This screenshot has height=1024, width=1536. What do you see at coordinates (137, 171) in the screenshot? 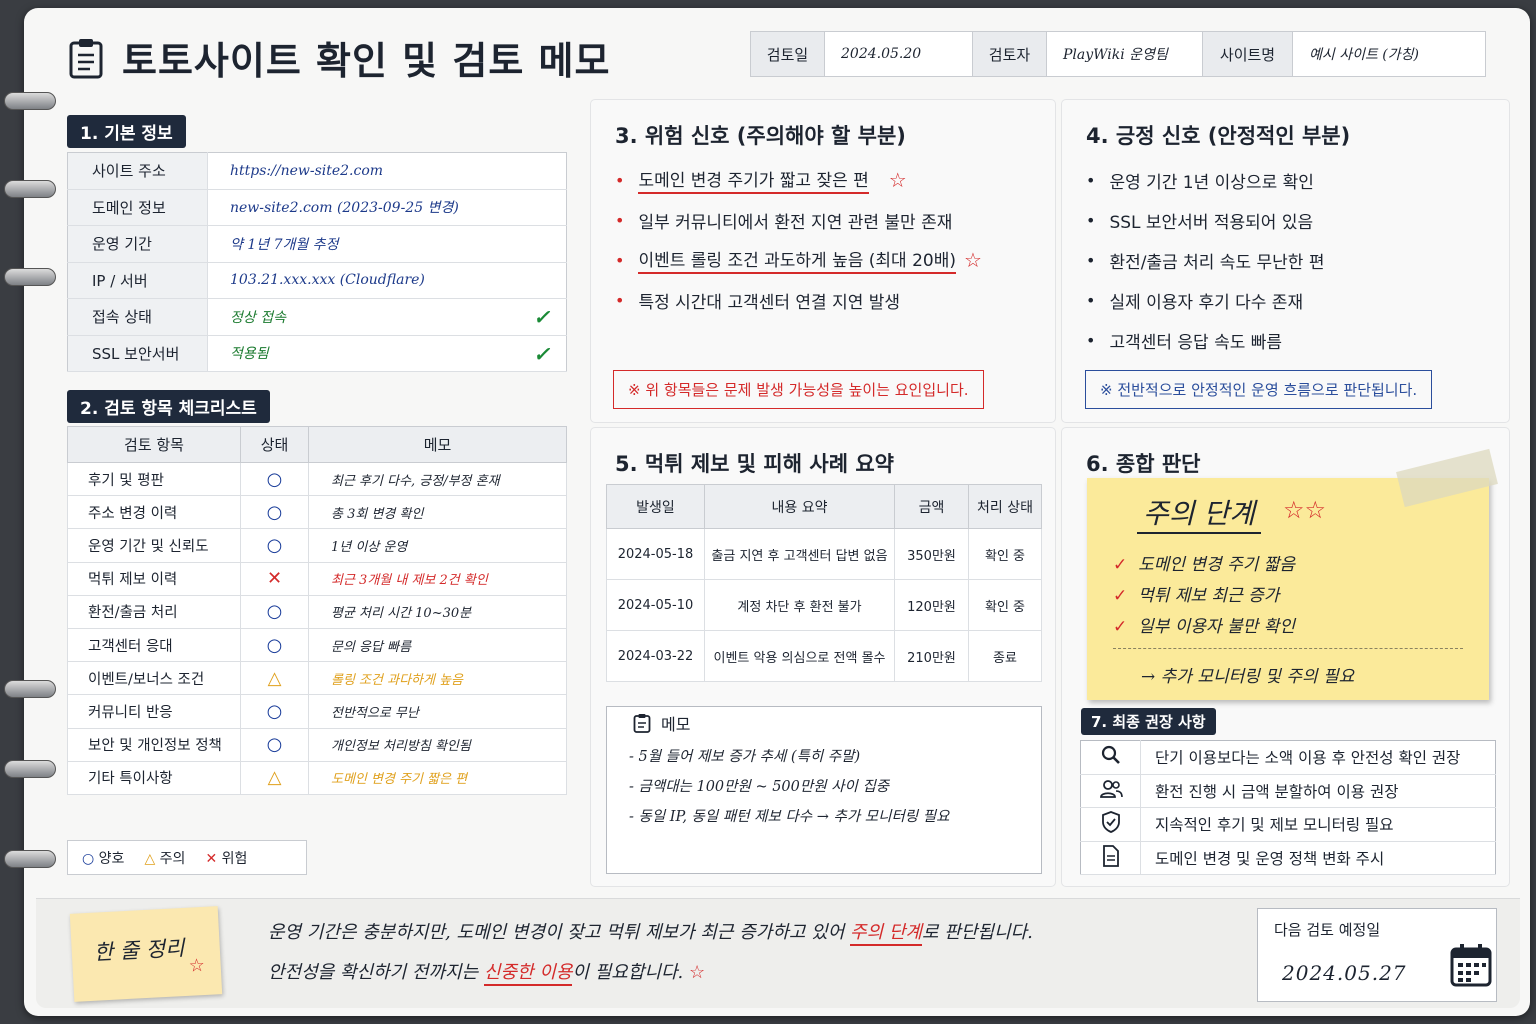
I see `info-key: 사이트 주소` at bounding box center [137, 171].